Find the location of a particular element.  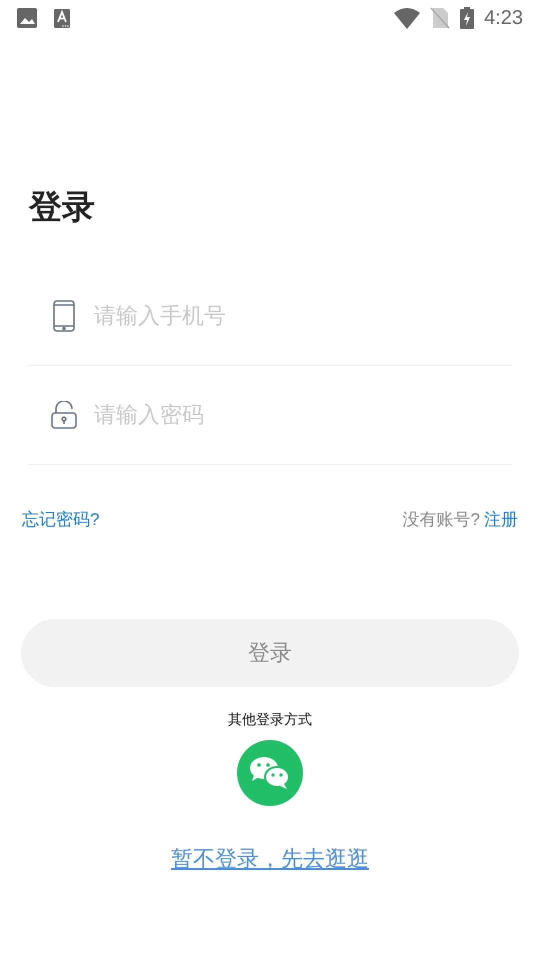

wechat-login-icon is located at coordinates (270, 773).